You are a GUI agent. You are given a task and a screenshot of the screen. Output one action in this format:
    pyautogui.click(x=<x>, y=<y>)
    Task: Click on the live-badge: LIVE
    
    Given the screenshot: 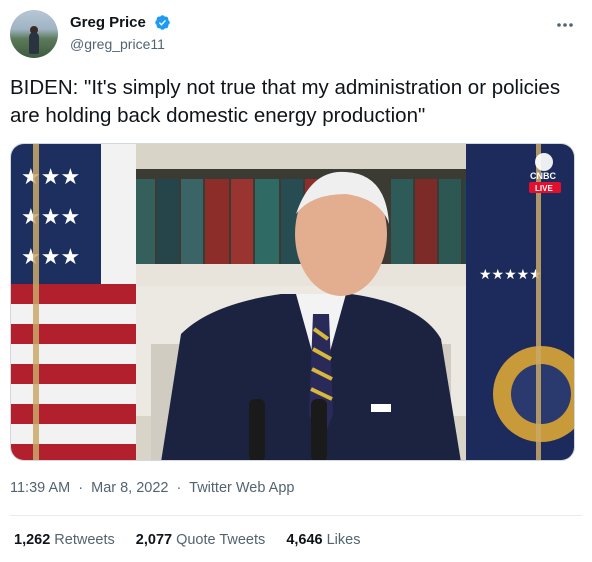 What is the action you would take?
    pyautogui.click(x=544, y=188)
    